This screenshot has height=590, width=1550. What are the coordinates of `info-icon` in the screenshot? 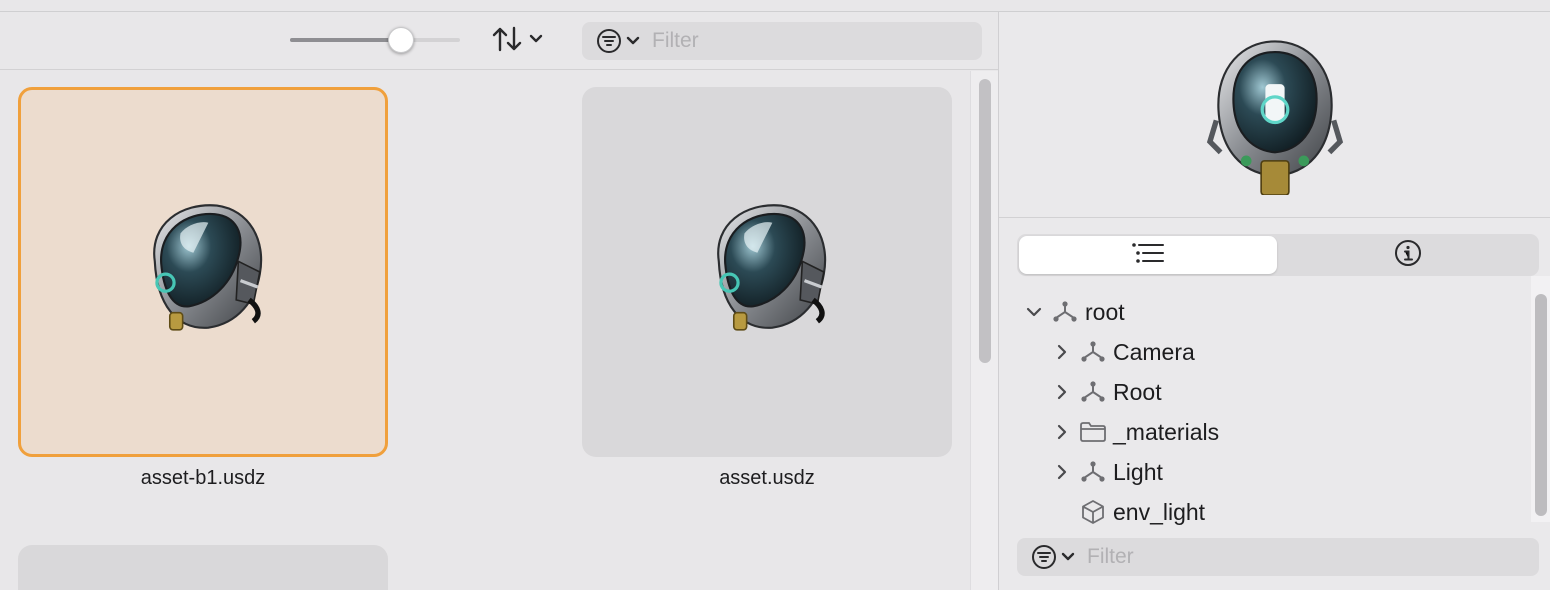 It's located at (1408, 255).